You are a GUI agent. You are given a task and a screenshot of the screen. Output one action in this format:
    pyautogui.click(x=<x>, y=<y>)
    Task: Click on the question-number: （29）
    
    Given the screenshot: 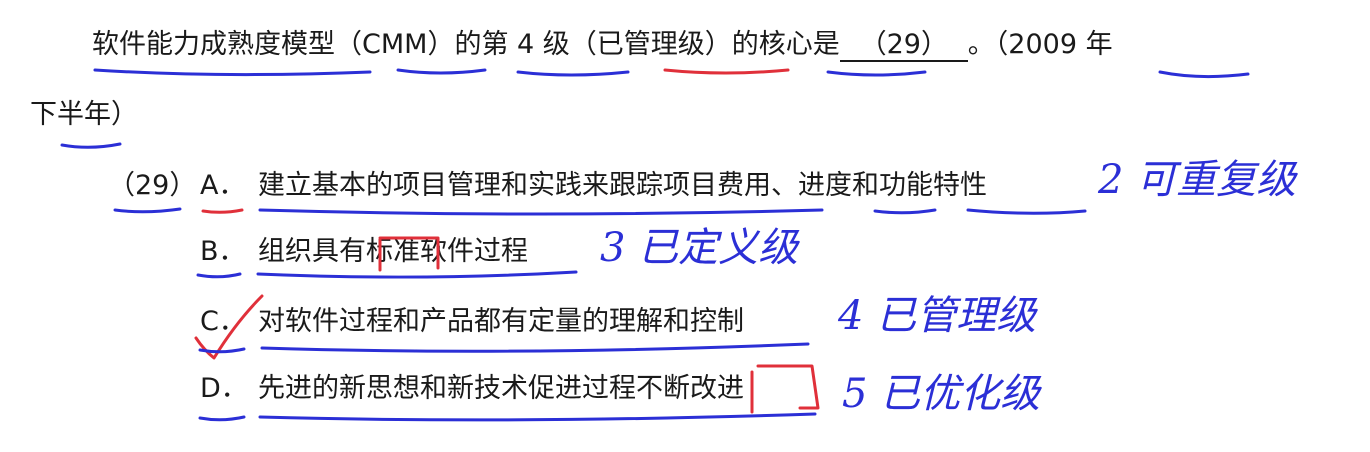 What is the action you would take?
    pyautogui.click(x=152, y=185)
    